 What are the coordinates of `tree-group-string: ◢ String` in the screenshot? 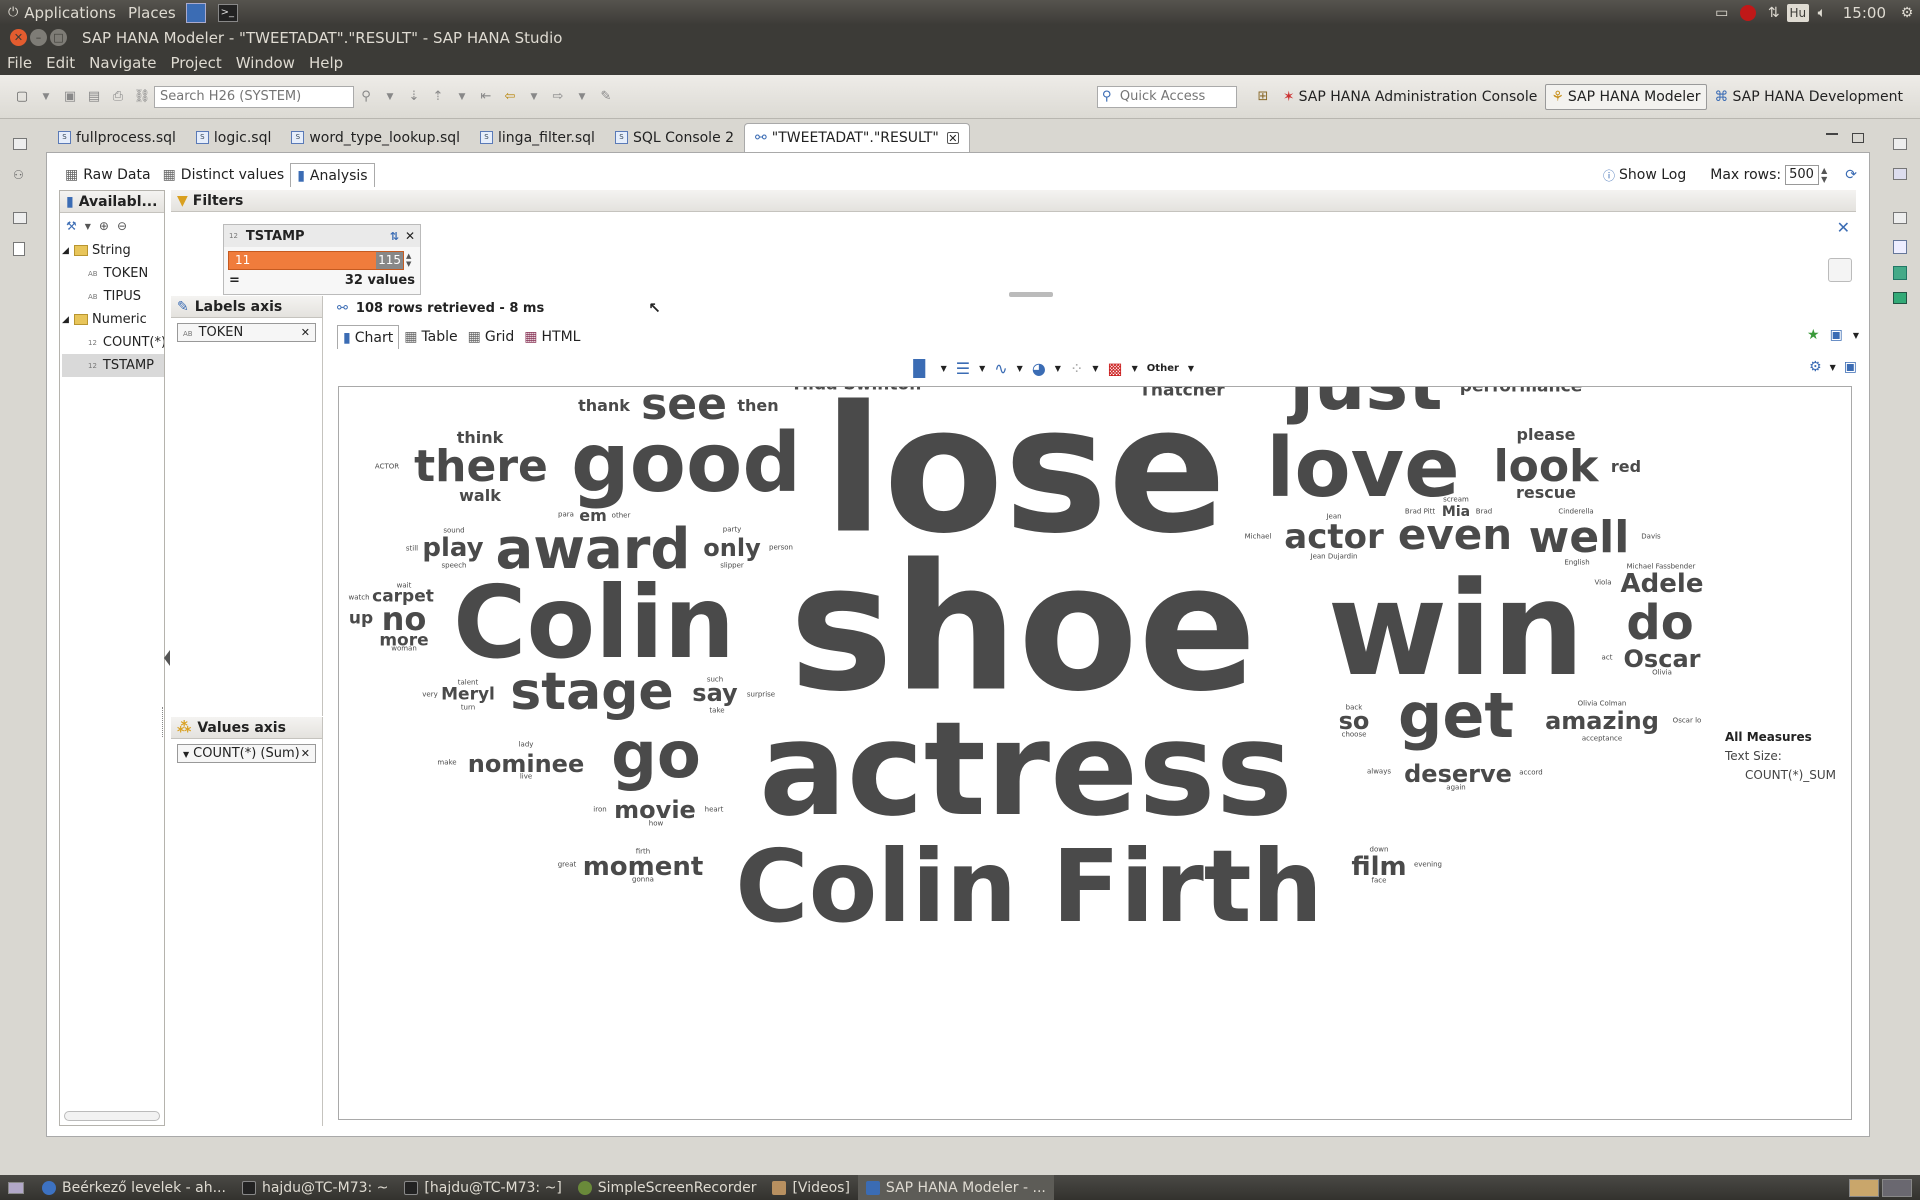 It's located at (113, 250).